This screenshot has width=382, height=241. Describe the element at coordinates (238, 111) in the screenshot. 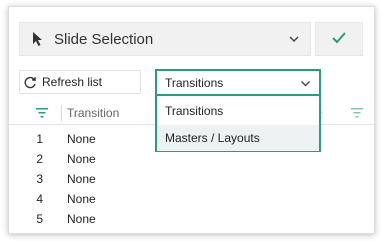

I see `option-transitions: Transitions` at that location.